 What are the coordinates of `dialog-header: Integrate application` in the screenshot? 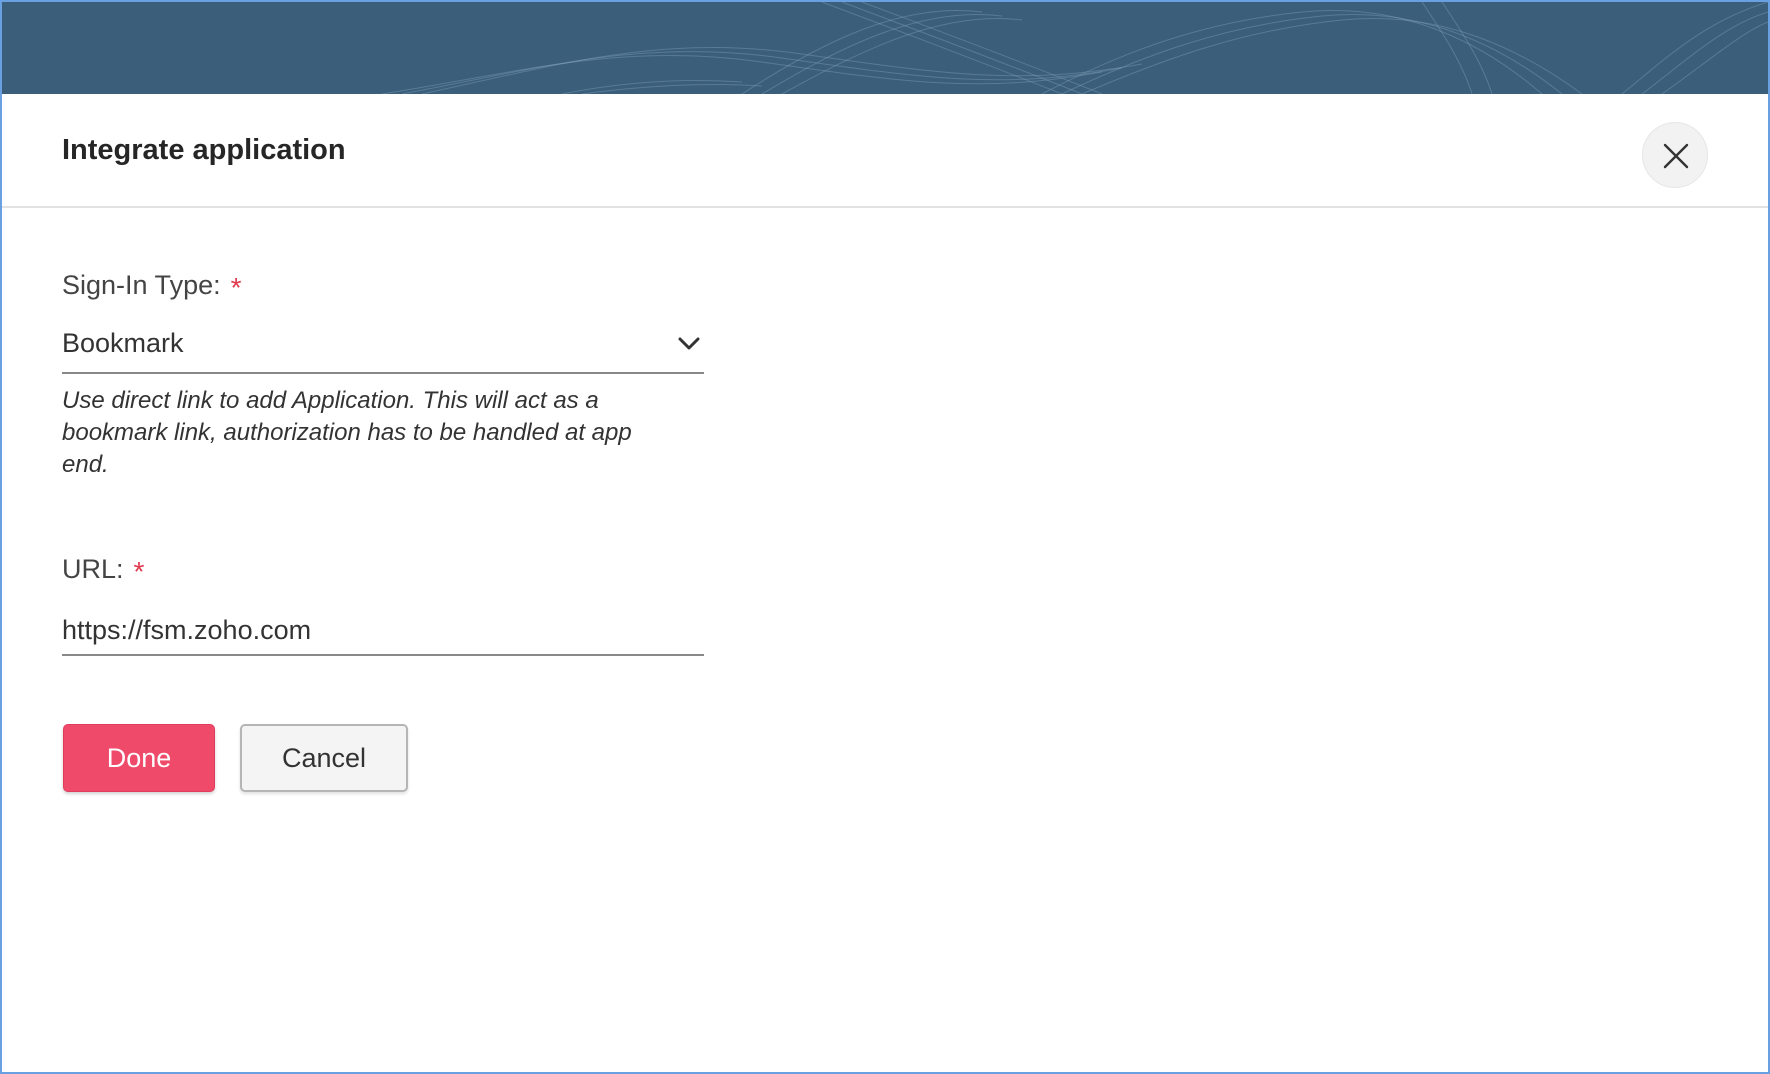 It's located at (885, 151).